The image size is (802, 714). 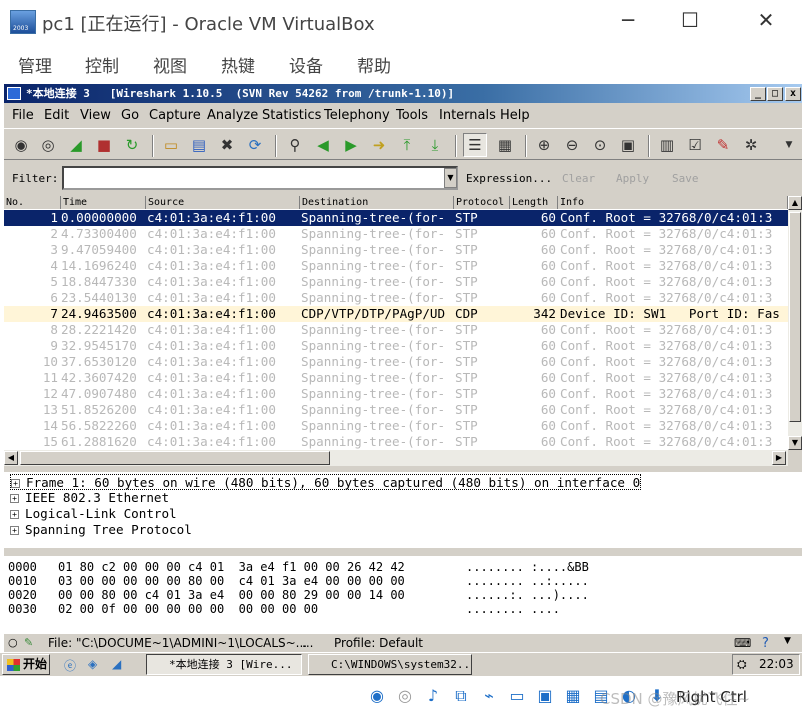 I want to click on minimize-button: ─, so click(x=628, y=20).